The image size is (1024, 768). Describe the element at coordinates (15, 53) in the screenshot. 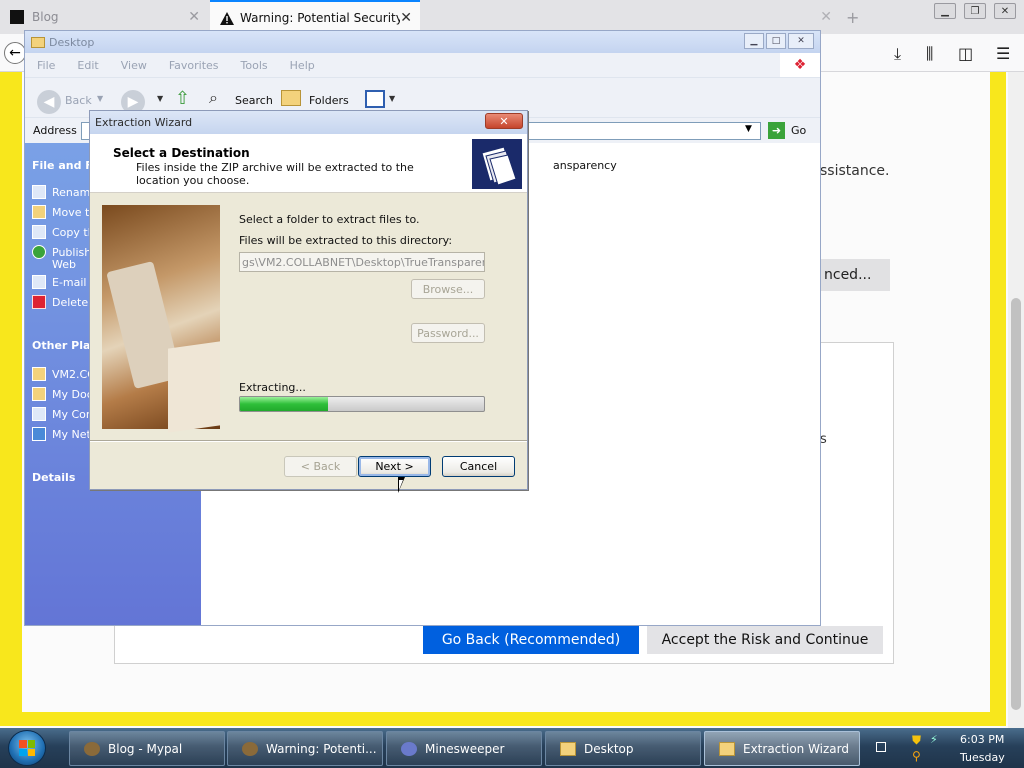

I see `back-arrow-icon: ←` at that location.